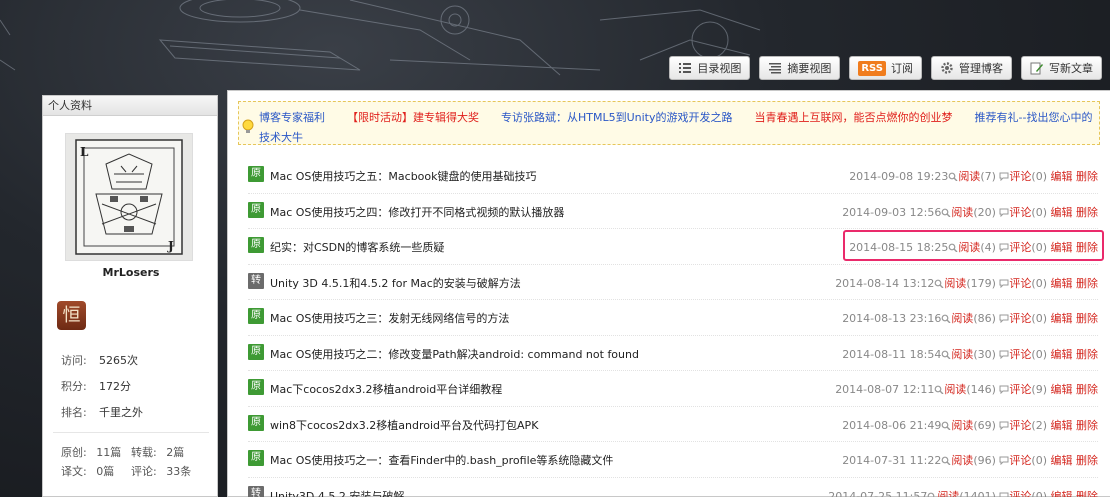 Image resolution: width=1110 pixels, height=497 pixels. I want to click on manage-blog-button: 管理博客, so click(971, 68).